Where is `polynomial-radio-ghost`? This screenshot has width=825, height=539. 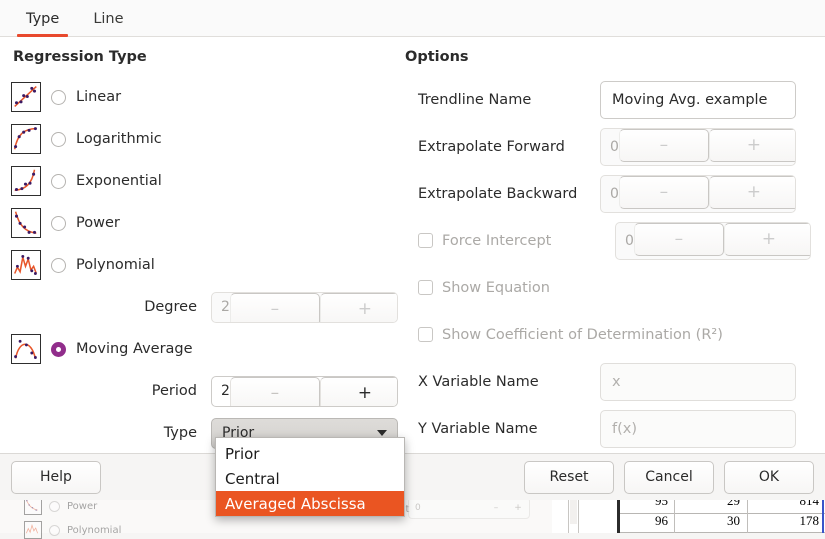
polynomial-radio-ghost is located at coordinates (54, 530).